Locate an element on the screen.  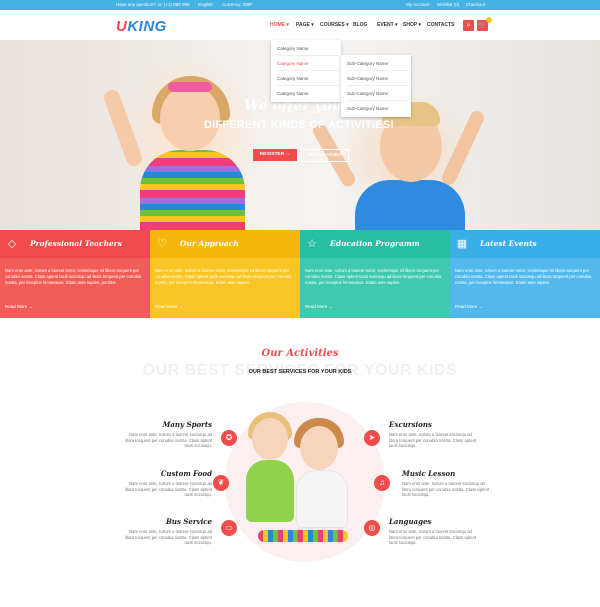
nav-shop: SHOP ▾ is located at coordinates (412, 25).